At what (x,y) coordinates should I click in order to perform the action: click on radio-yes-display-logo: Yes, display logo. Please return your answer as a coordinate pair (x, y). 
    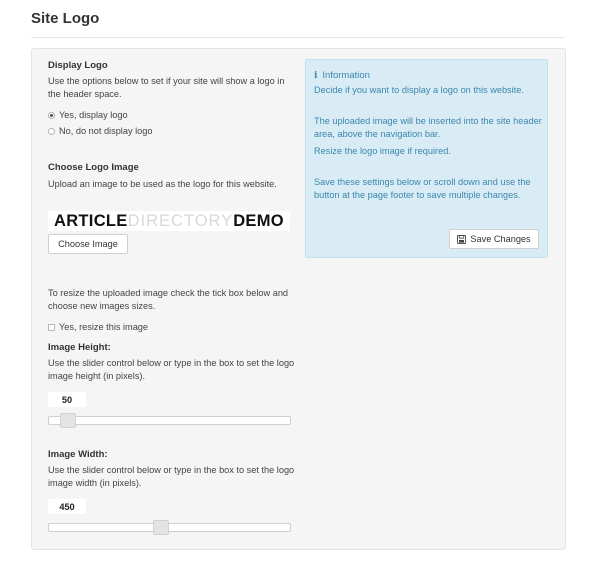
    Looking at the image, I should click on (88, 115).